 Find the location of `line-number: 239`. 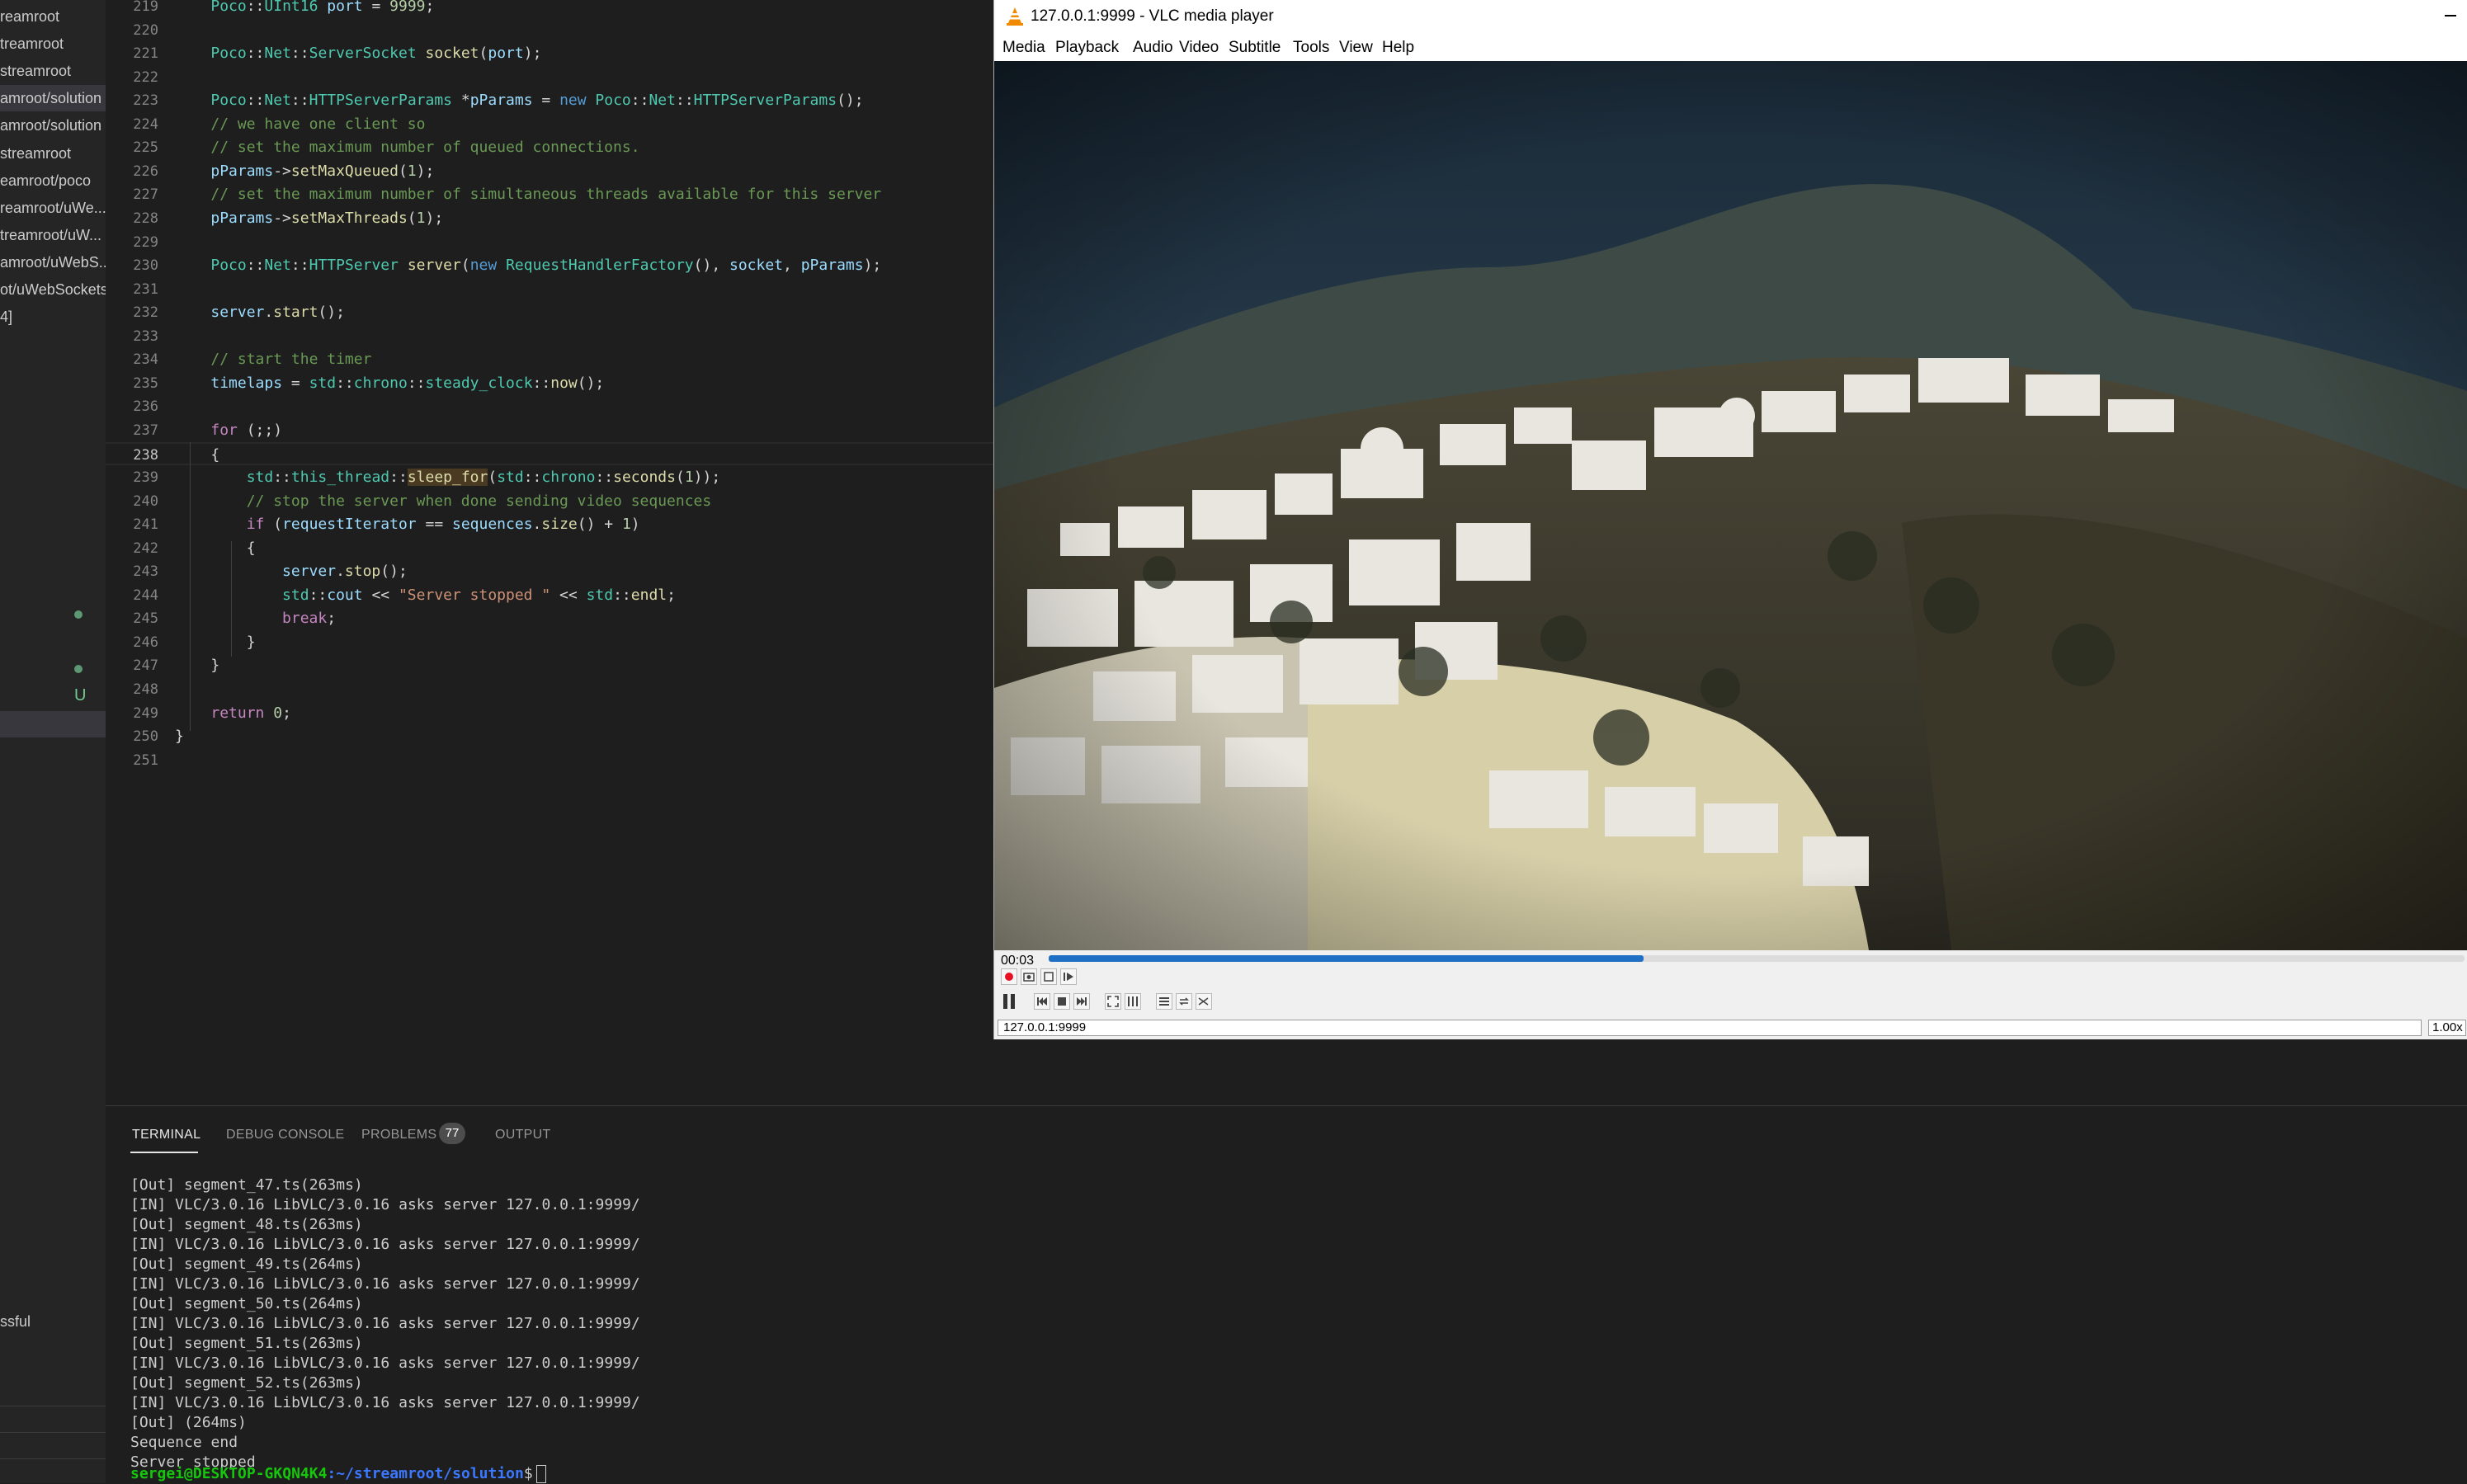

line-number: 239 is located at coordinates (145, 477).